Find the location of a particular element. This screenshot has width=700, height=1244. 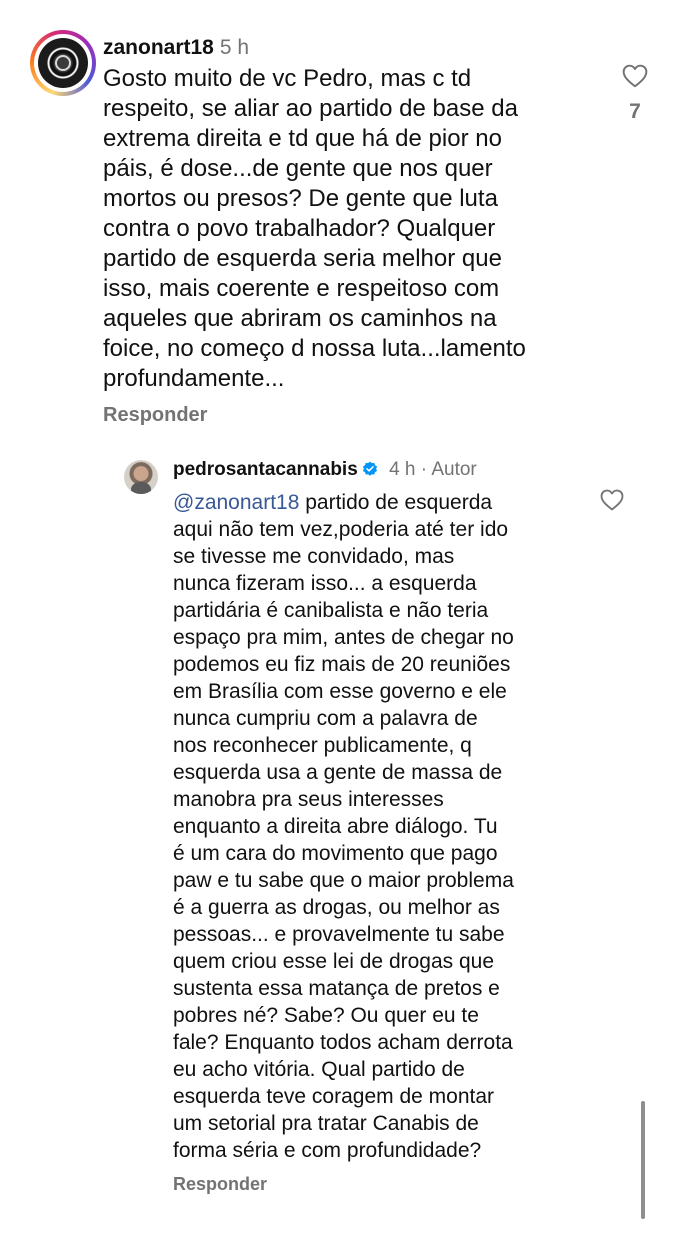

comment-meta: pedrosantacannabis 4 h · Autor is located at coordinates (373, 470).